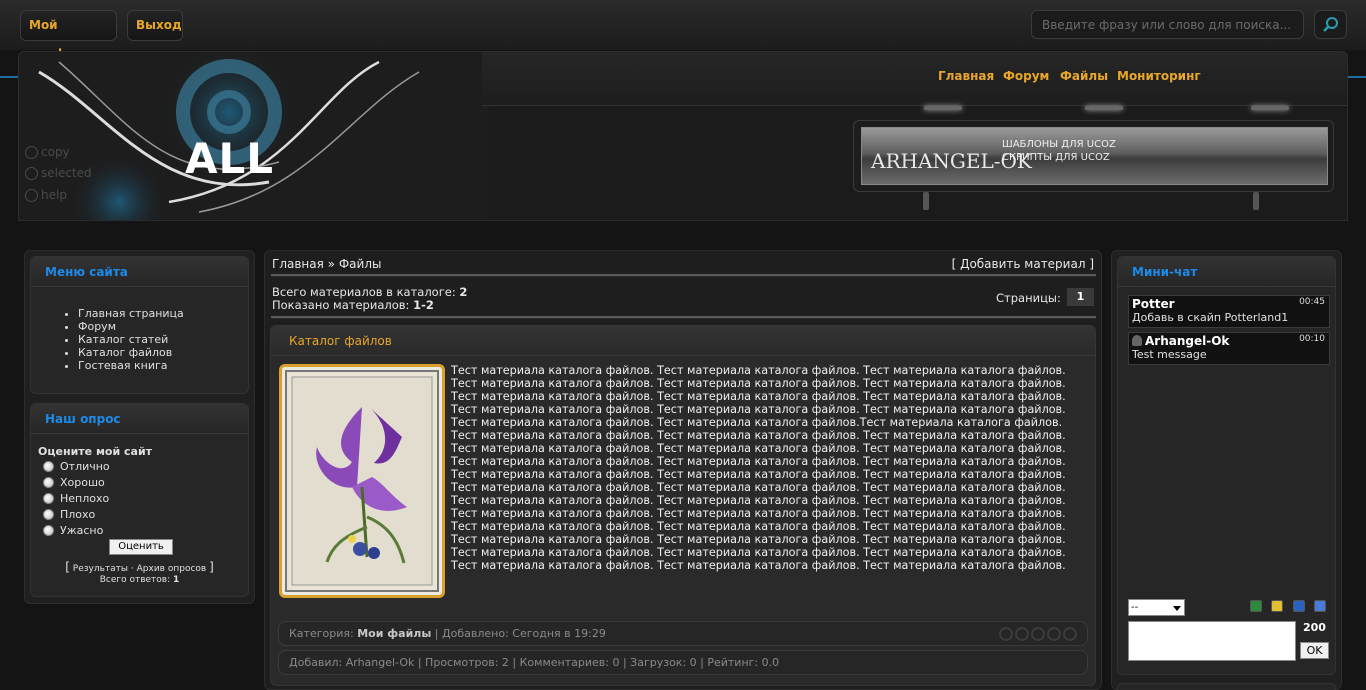 The height and width of the screenshot is (690, 1366). What do you see at coordinates (1312, 339) in the screenshot?
I see `chat-time: 00:10` at bounding box center [1312, 339].